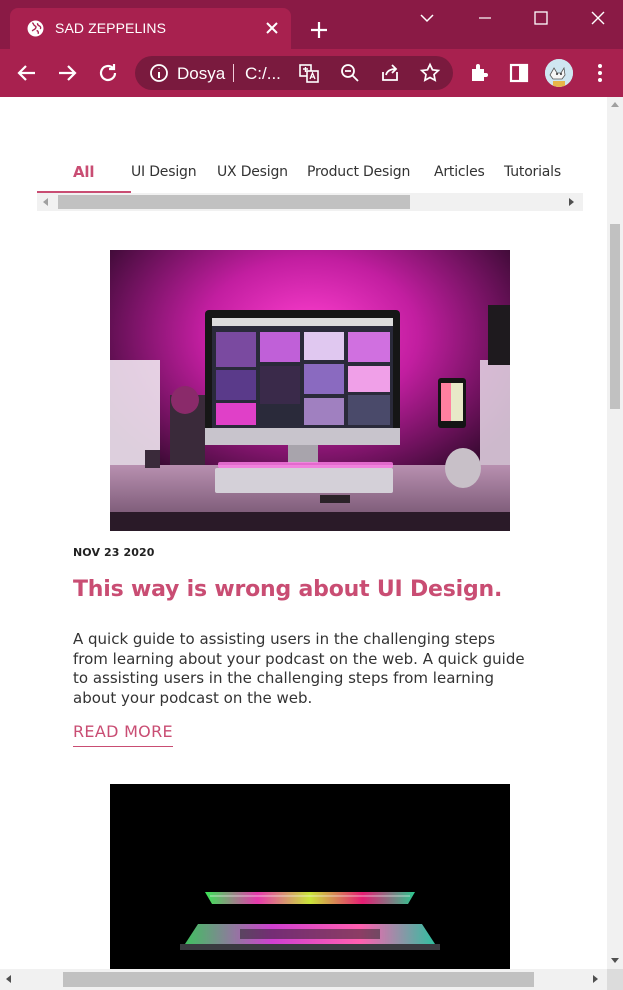  What do you see at coordinates (298, 979) in the screenshot?
I see `horizontal-scroll-thumb` at bounding box center [298, 979].